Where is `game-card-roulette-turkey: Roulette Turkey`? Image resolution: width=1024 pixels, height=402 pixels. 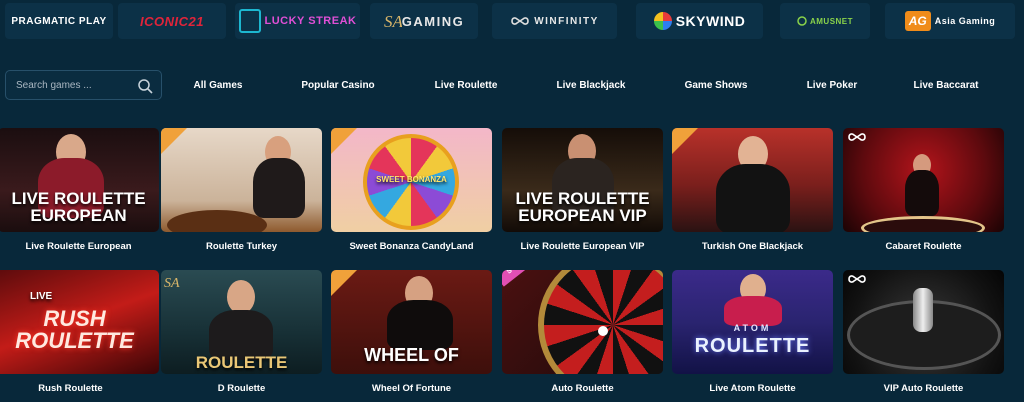
game-card-roulette-turkey: Roulette Turkey is located at coordinates (241, 190).